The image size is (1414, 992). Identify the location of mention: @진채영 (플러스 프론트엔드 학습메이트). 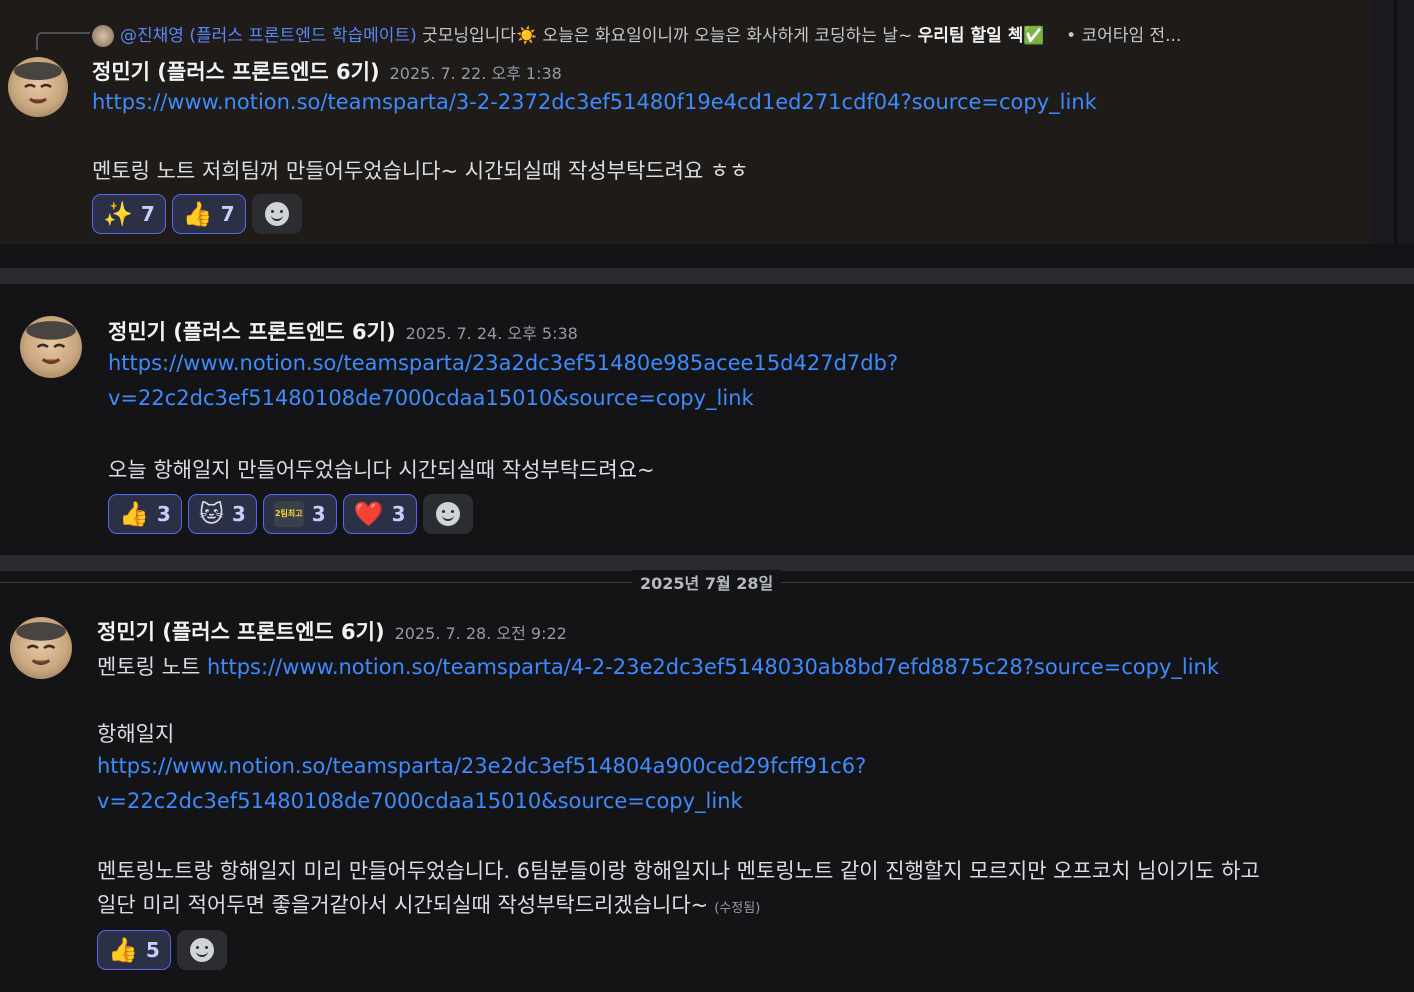
(268, 36).